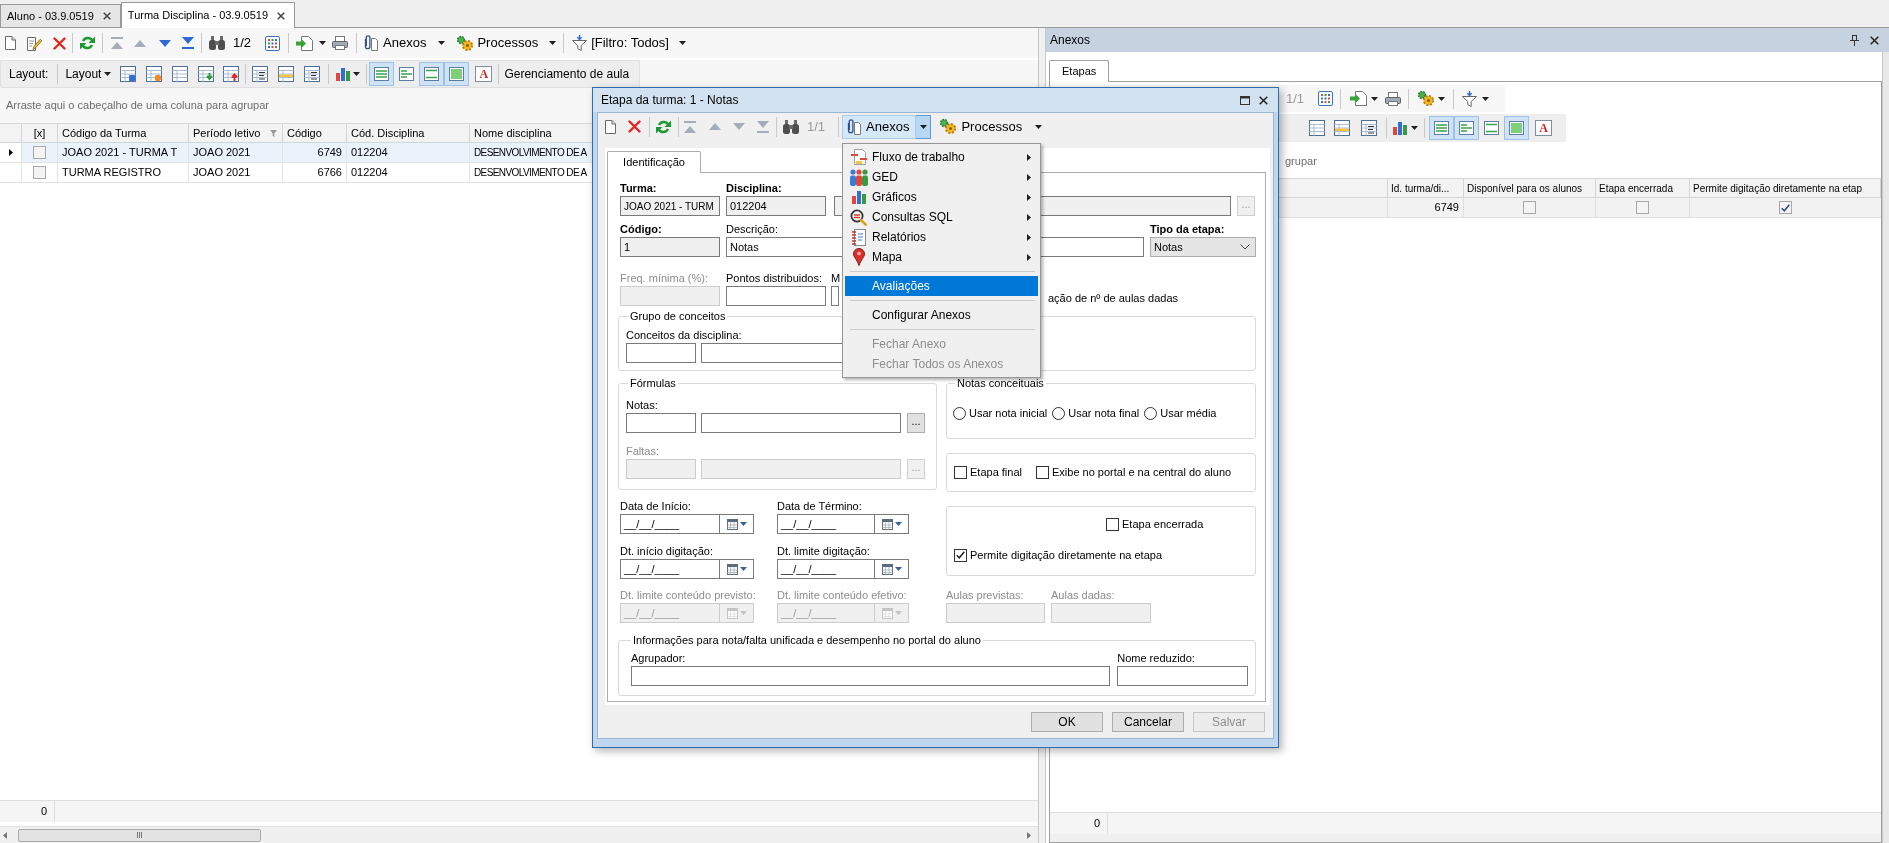 This screenshot has height=843, width=1889. I want to click on group-title: Informações para nota/falta unificada e desempenho no portal do aluno, so click(807, 640).